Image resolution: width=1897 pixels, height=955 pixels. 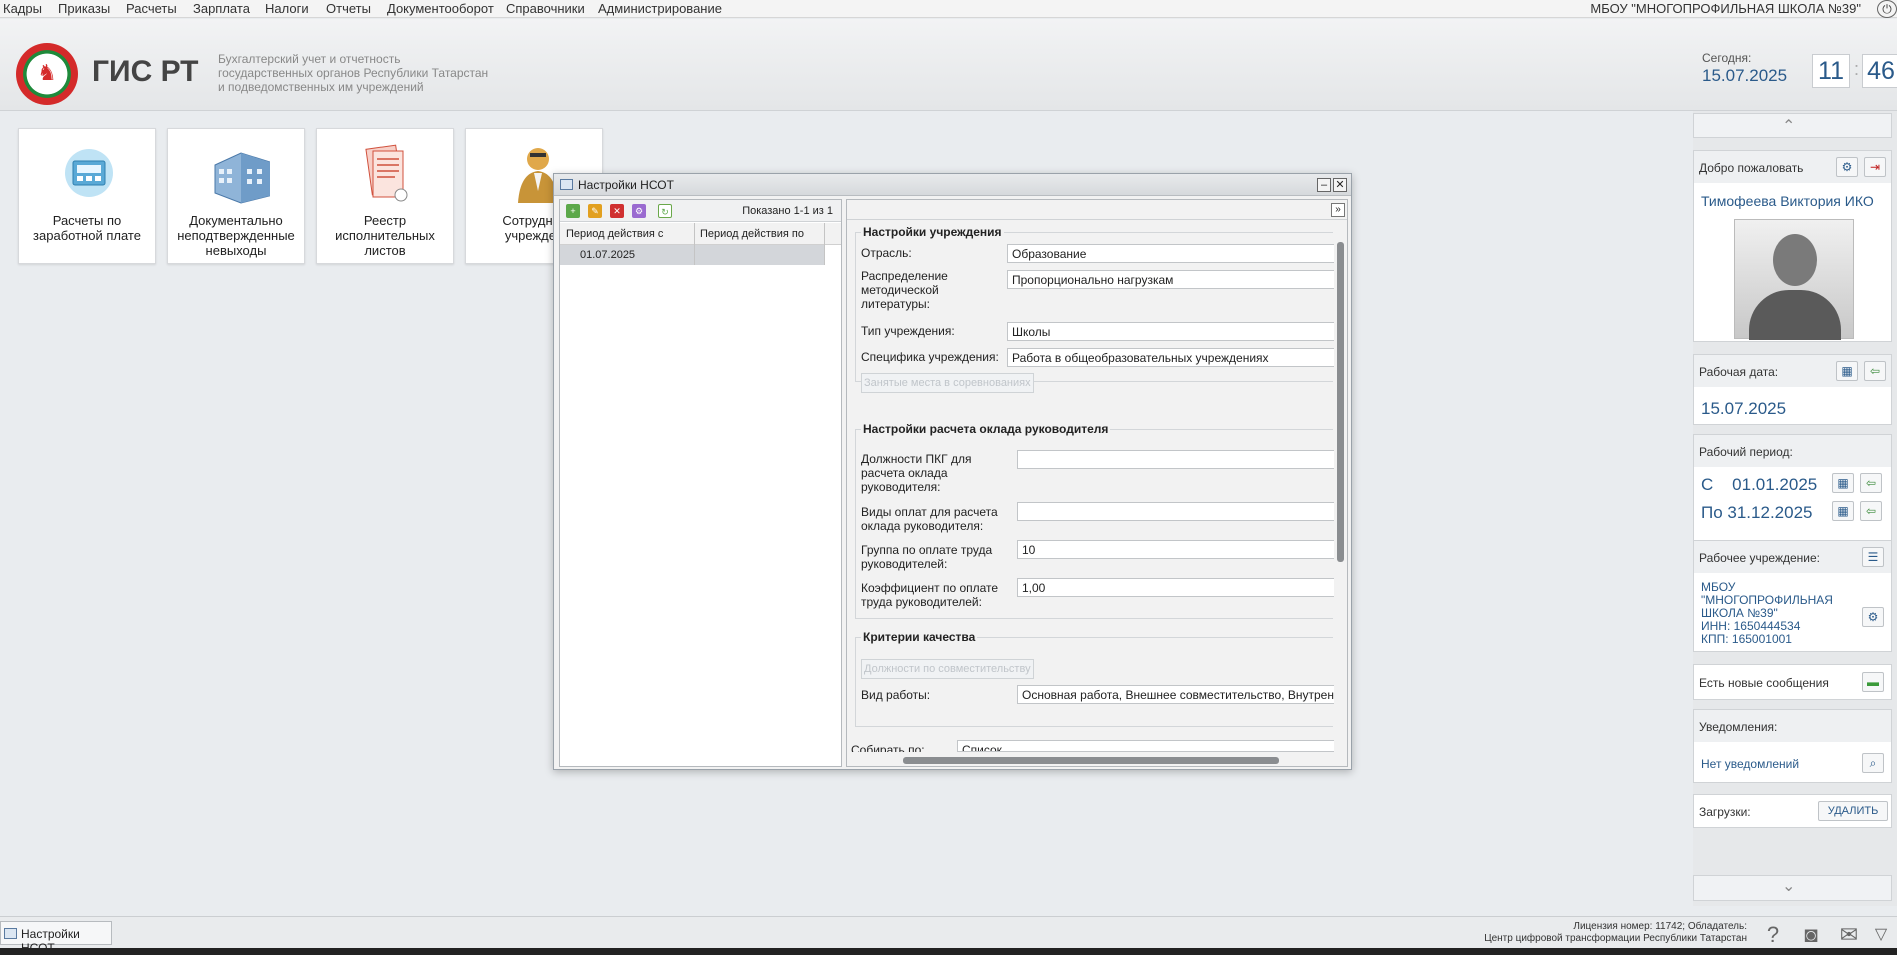 What do you see at coordinates (1338, 210) in the screenshot?
I see `expand-icon: »` at bounding box center [1338, 210].